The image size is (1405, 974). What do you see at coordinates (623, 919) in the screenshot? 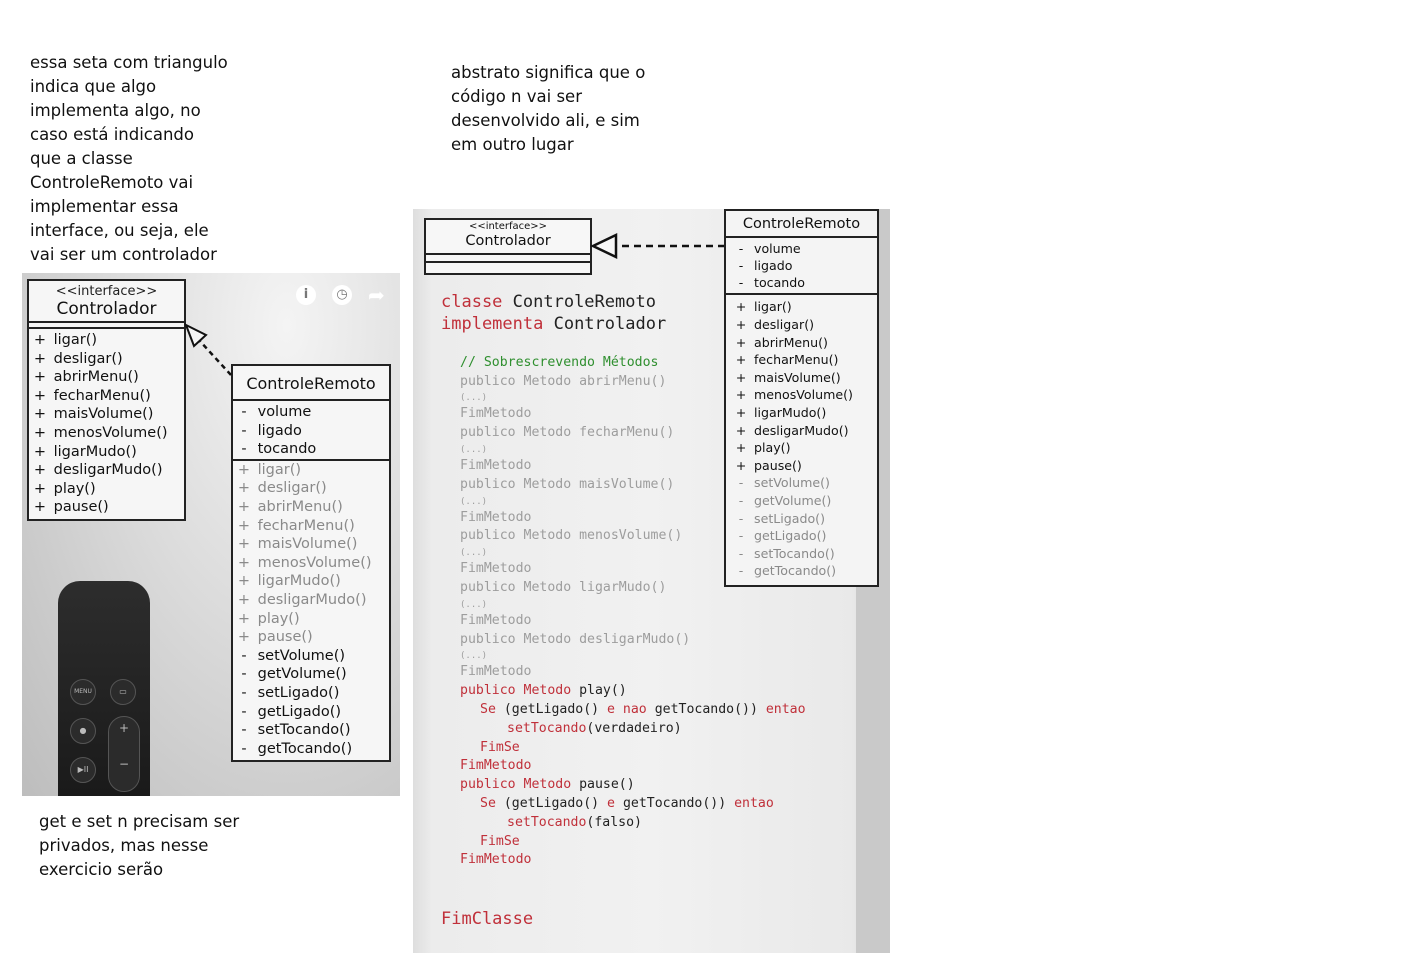
I see `code-line: FimClasse` at bounding box center [623, 919].